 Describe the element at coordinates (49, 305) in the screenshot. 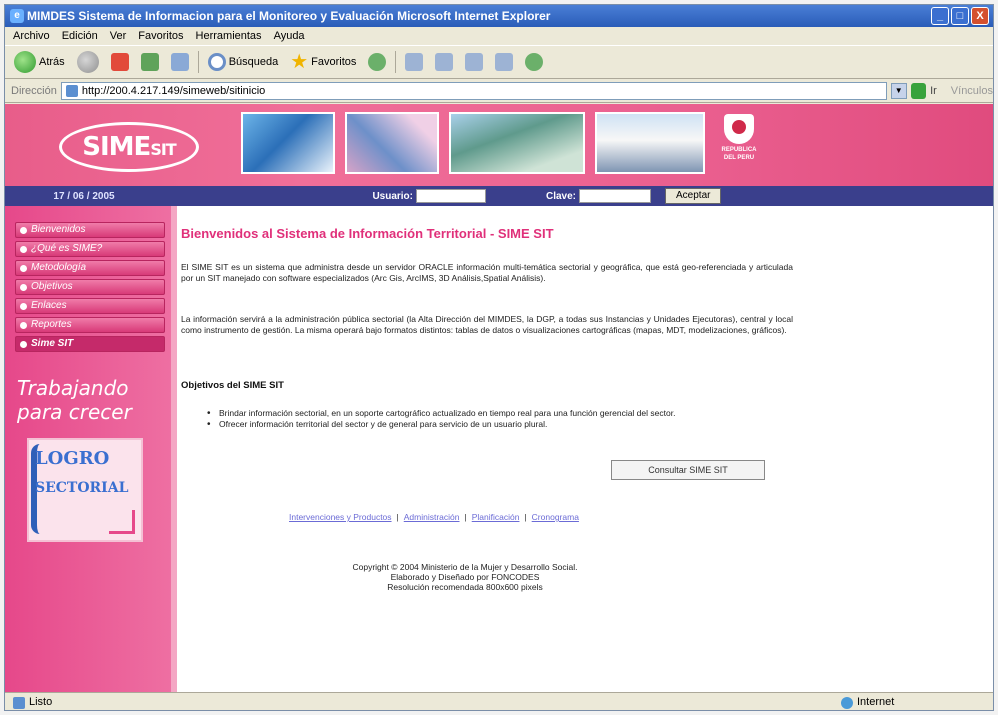

I see `nav-label: Enlaces` at that location.